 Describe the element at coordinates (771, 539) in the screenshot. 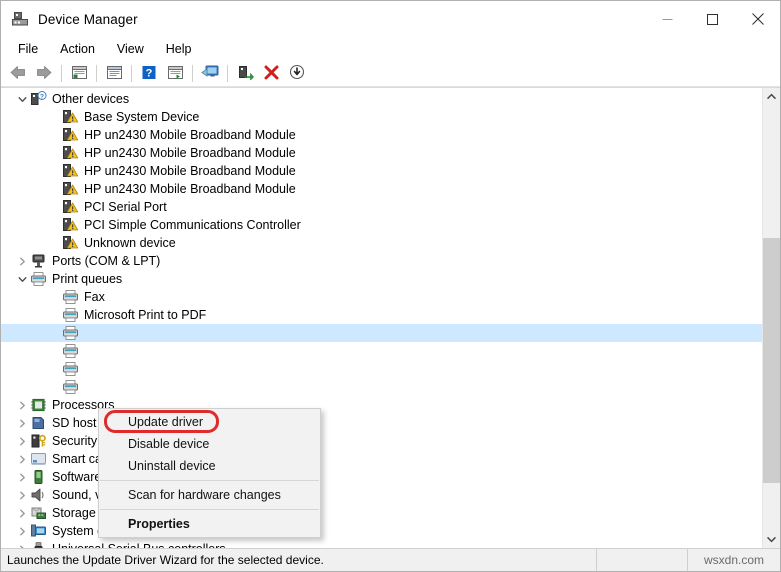

I see `scroll-down-button` at that location.